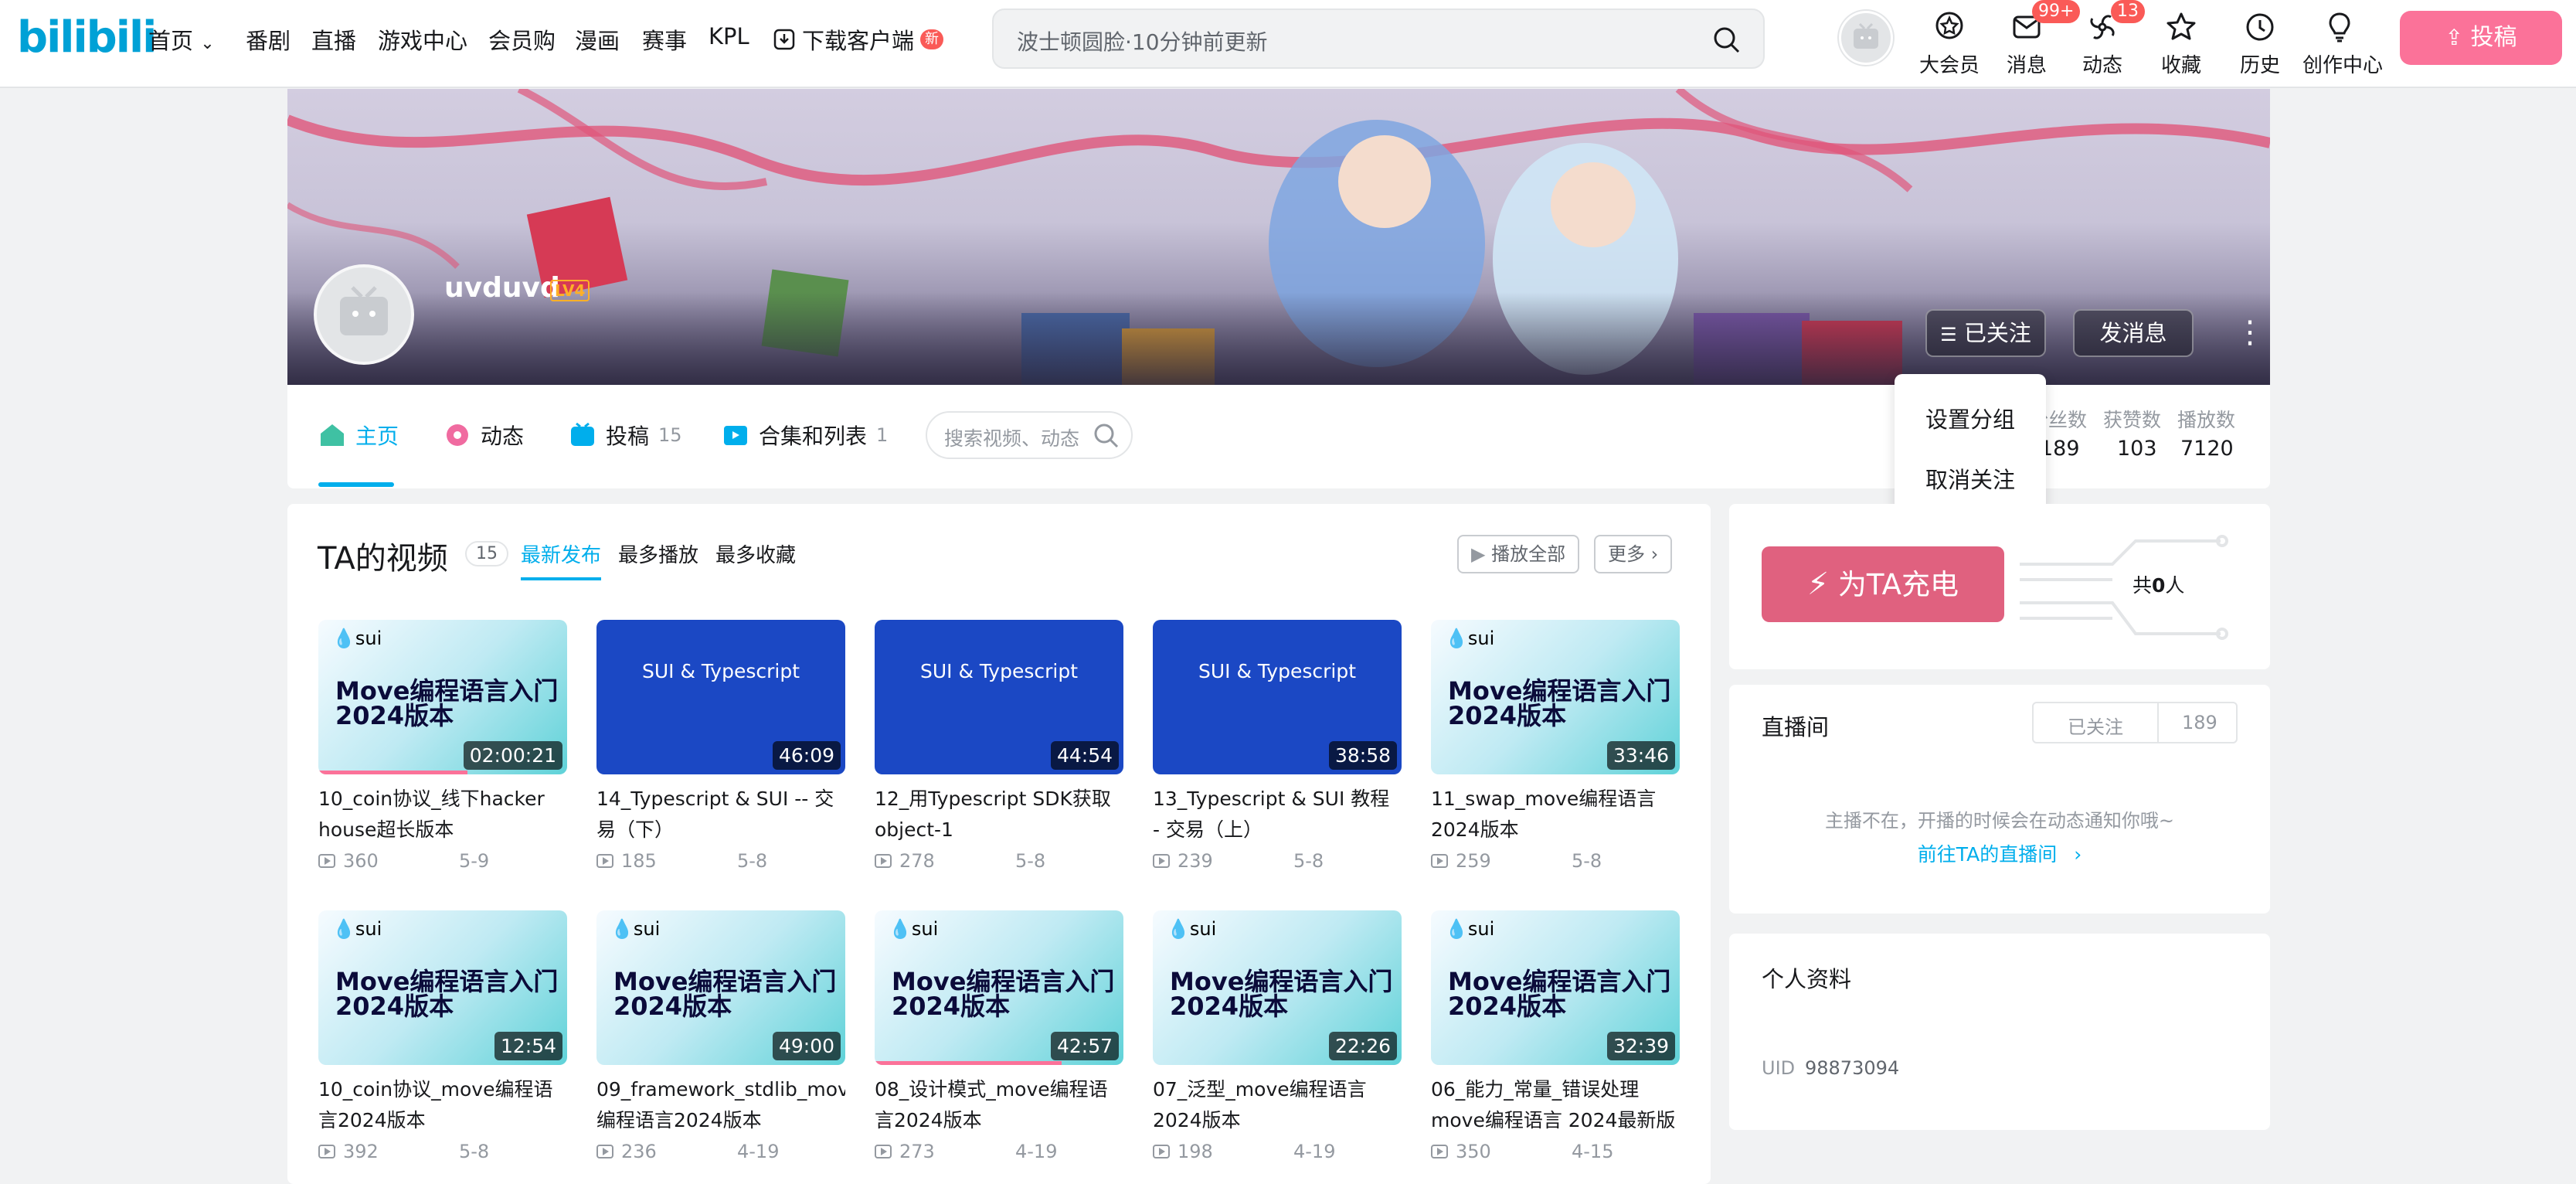 The image size is (2576, 1184). I want to click on creator-center-entry: 创作中心, so click(2342, 43).